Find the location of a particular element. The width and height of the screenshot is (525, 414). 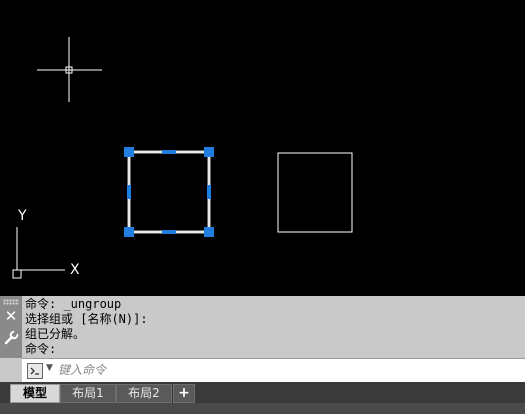

square-object is located at coordinates (315, 192).